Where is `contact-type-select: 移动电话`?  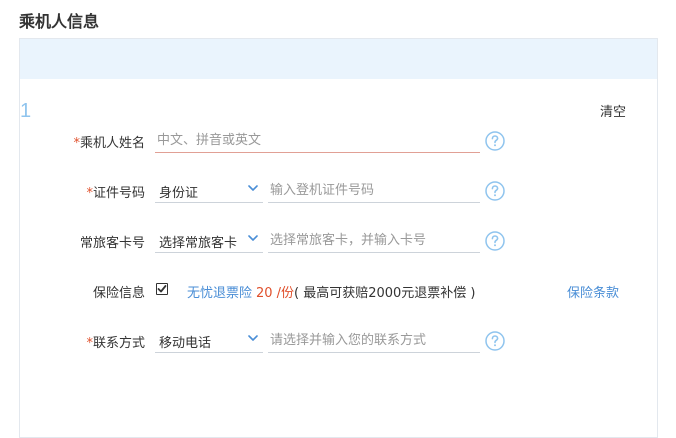
contact-type-select: 移动电话 is located at coordinates (209, 340).